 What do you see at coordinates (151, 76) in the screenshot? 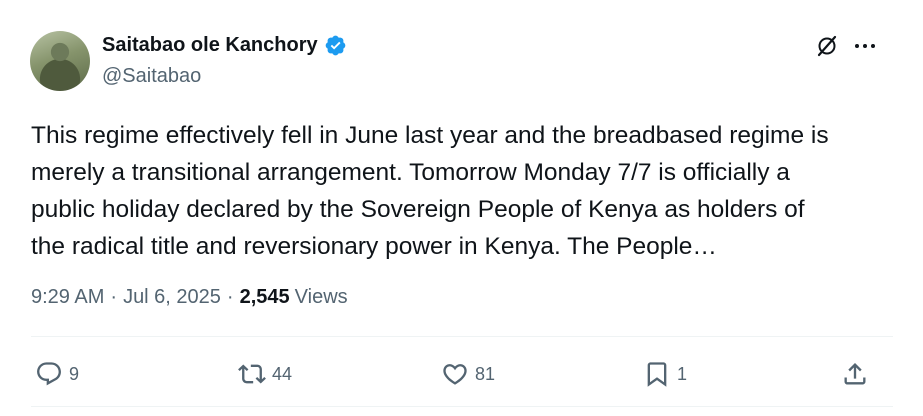
I see `author-handle: @Saitabao` at bounding box center [151, 76].